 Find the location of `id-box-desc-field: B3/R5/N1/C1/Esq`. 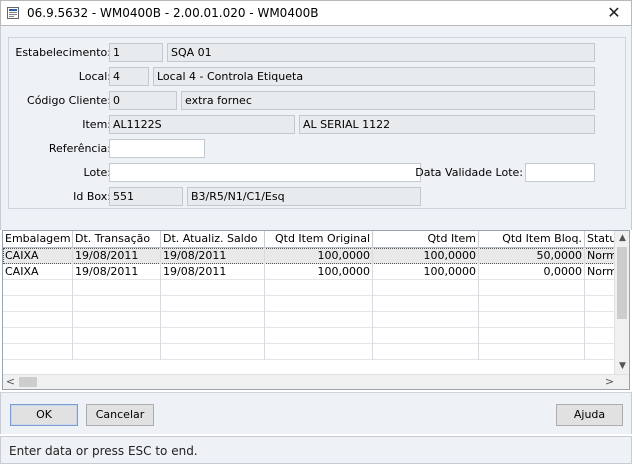

id-box-desc-field: B3/R5/N1/C1/Esq is located at coordinates (304, 196).